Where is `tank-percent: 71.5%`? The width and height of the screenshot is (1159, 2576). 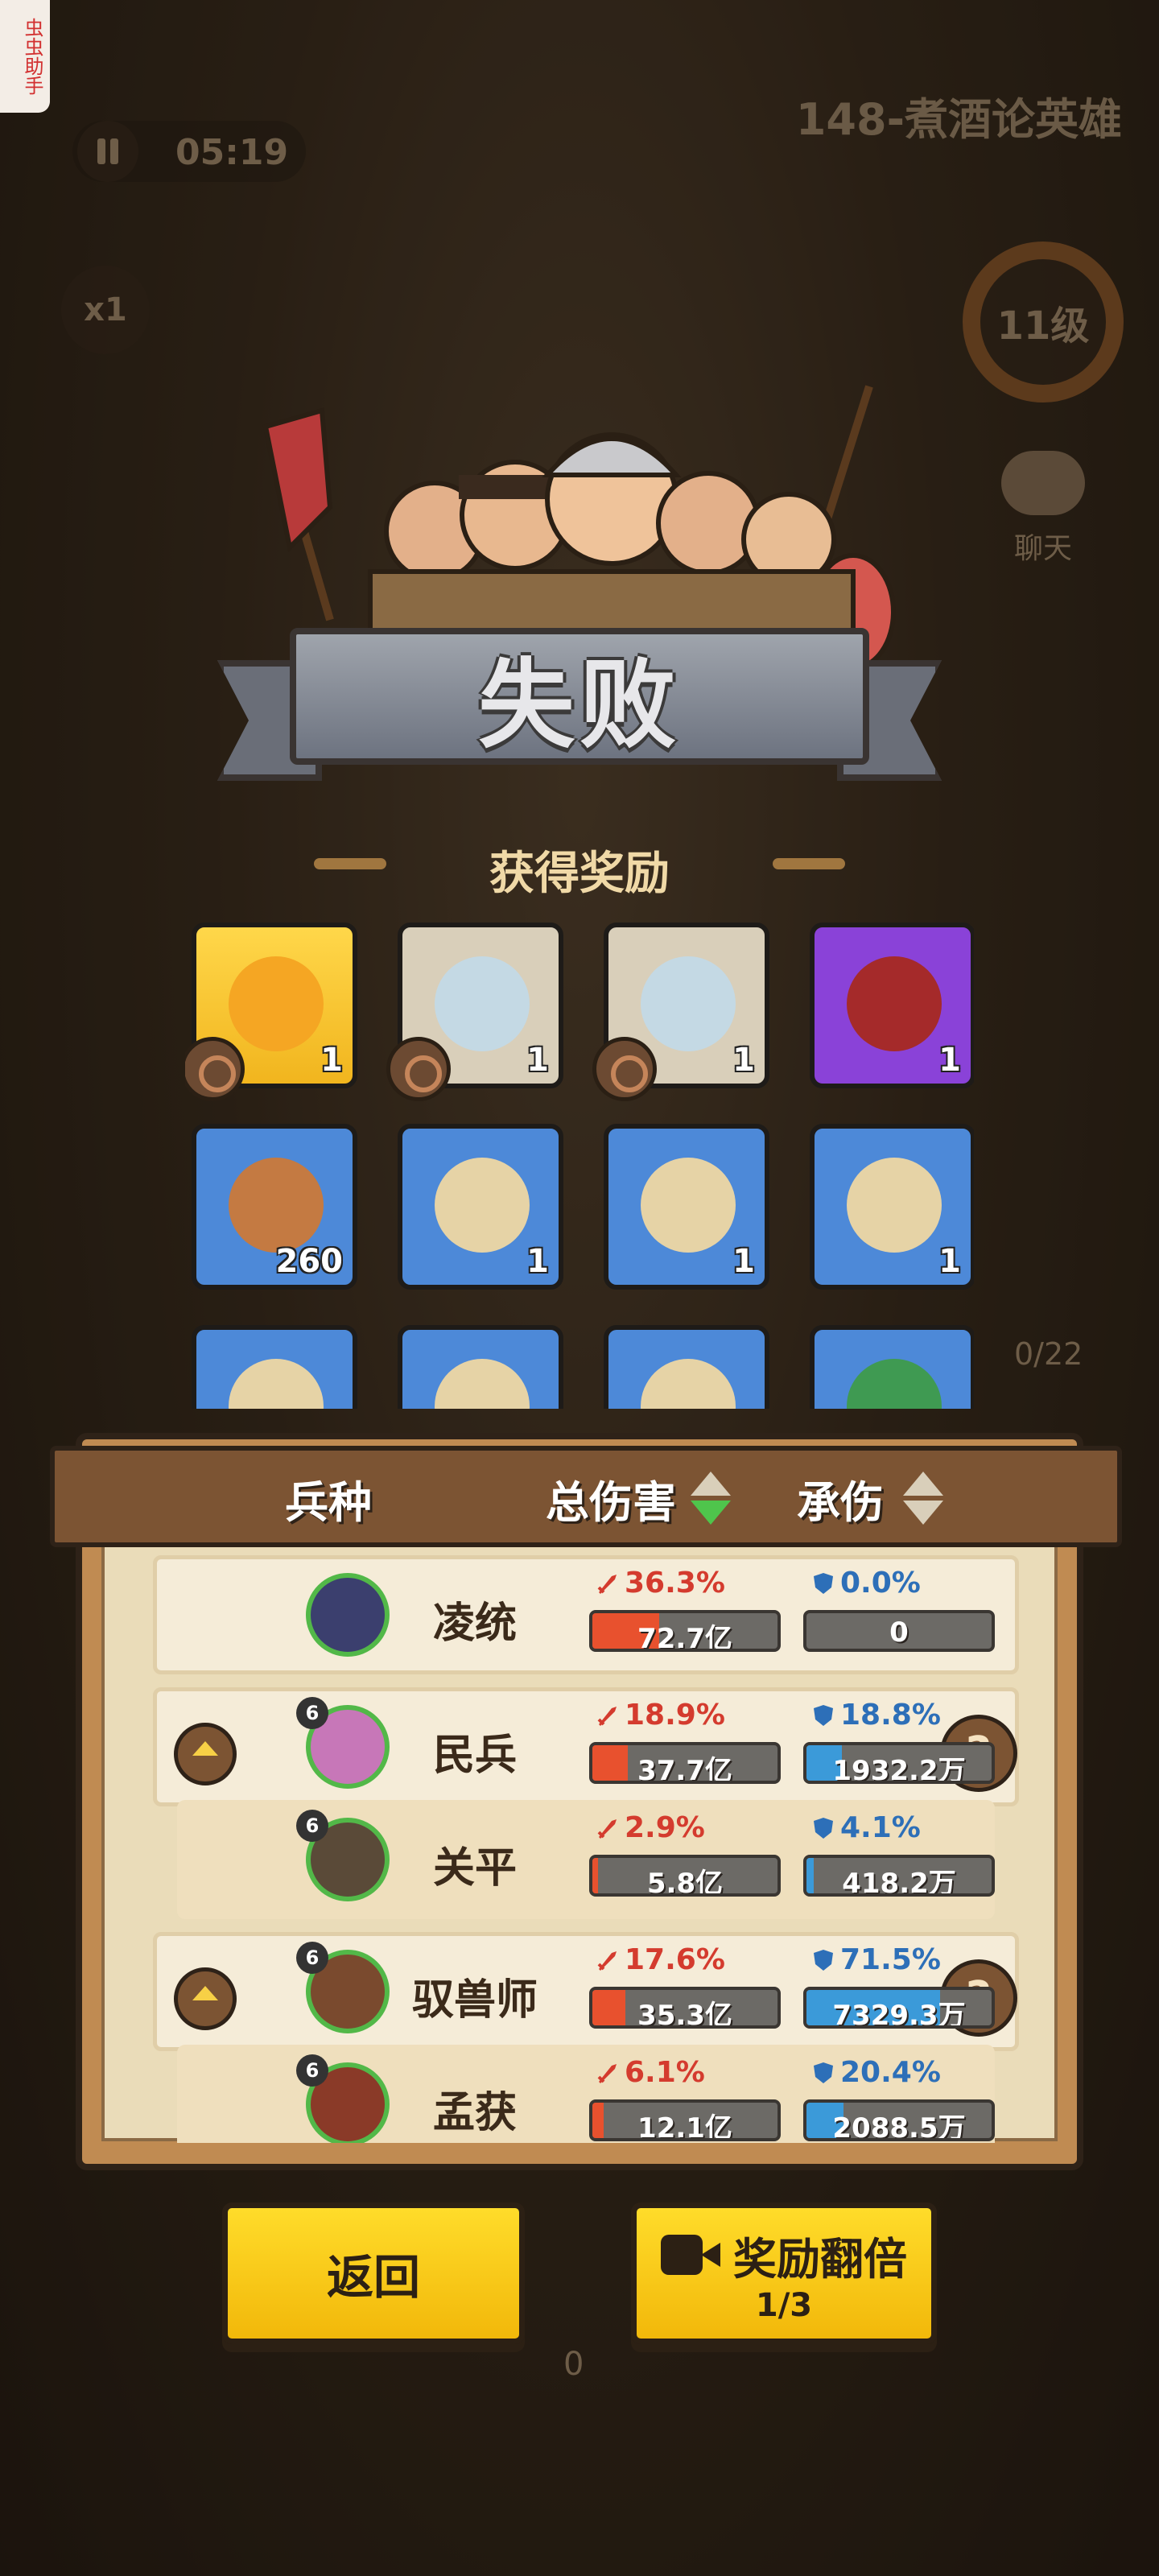 tank-percent: 71.5% is located at coordinates (876, 1959).